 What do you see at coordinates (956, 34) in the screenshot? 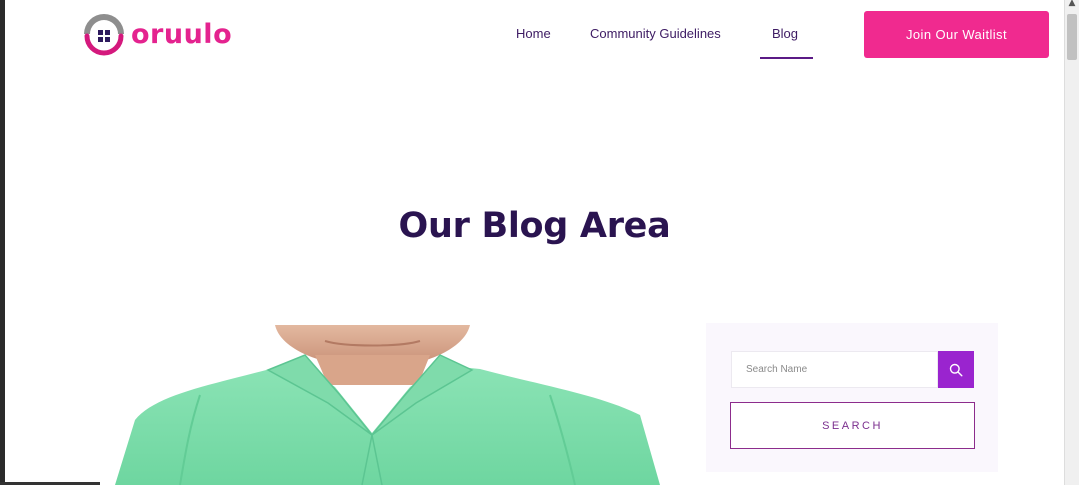
I see `join-waitlist-button: Join Our Waitlist` at bounding box center [956, 34].